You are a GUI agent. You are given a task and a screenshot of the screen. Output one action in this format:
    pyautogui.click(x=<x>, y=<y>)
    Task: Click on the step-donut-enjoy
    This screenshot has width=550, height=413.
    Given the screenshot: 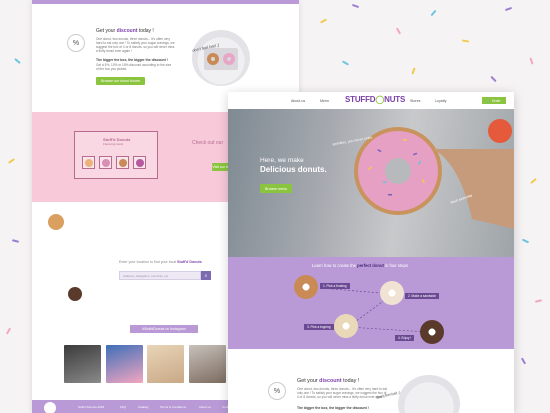 What is the action you would take?
    pyautogui.click(x=432, y=332)
    